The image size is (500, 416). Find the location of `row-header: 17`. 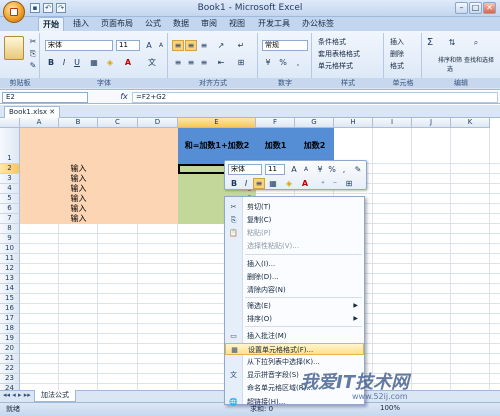

row-header: 17 is located at coordinates (10, 319).